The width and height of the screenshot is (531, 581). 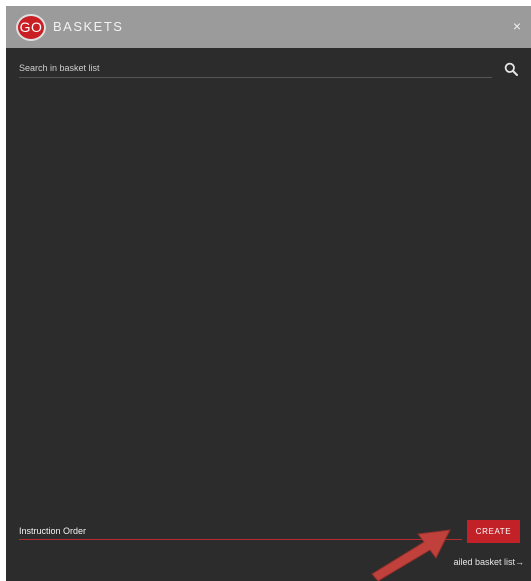 What do you see at coordinates (484, 562) in the screenshot?
I see `detail-link-label: ailed basket list` at bounding box center [484, 562].